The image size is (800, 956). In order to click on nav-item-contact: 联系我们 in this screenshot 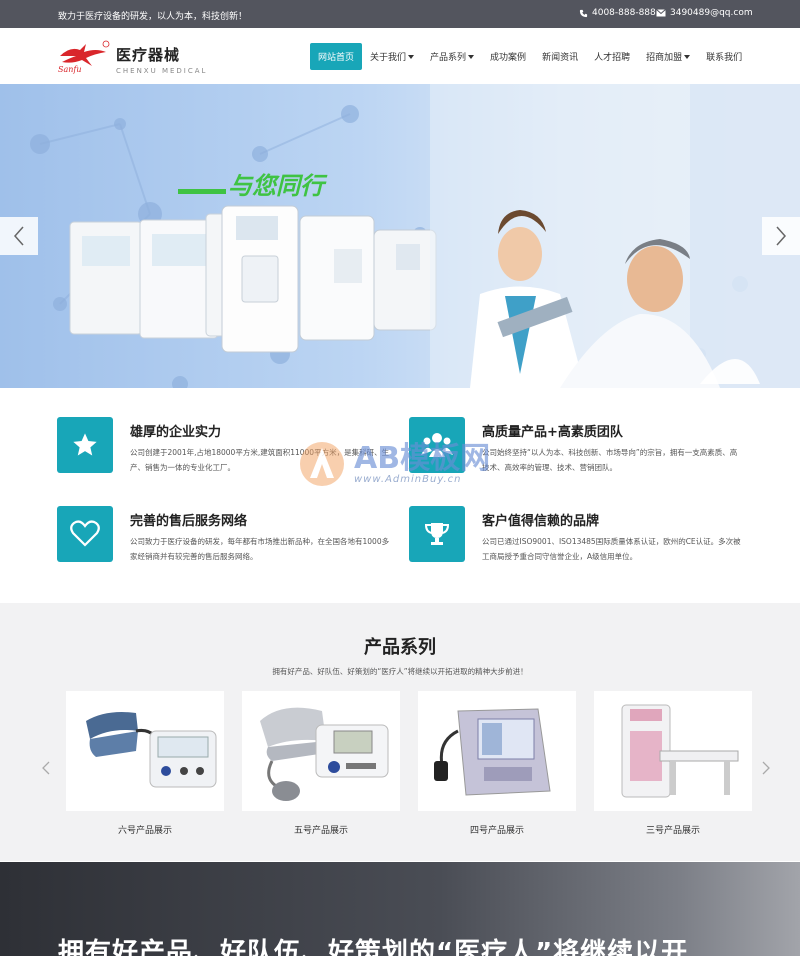, I will do `click(724, 56)`.